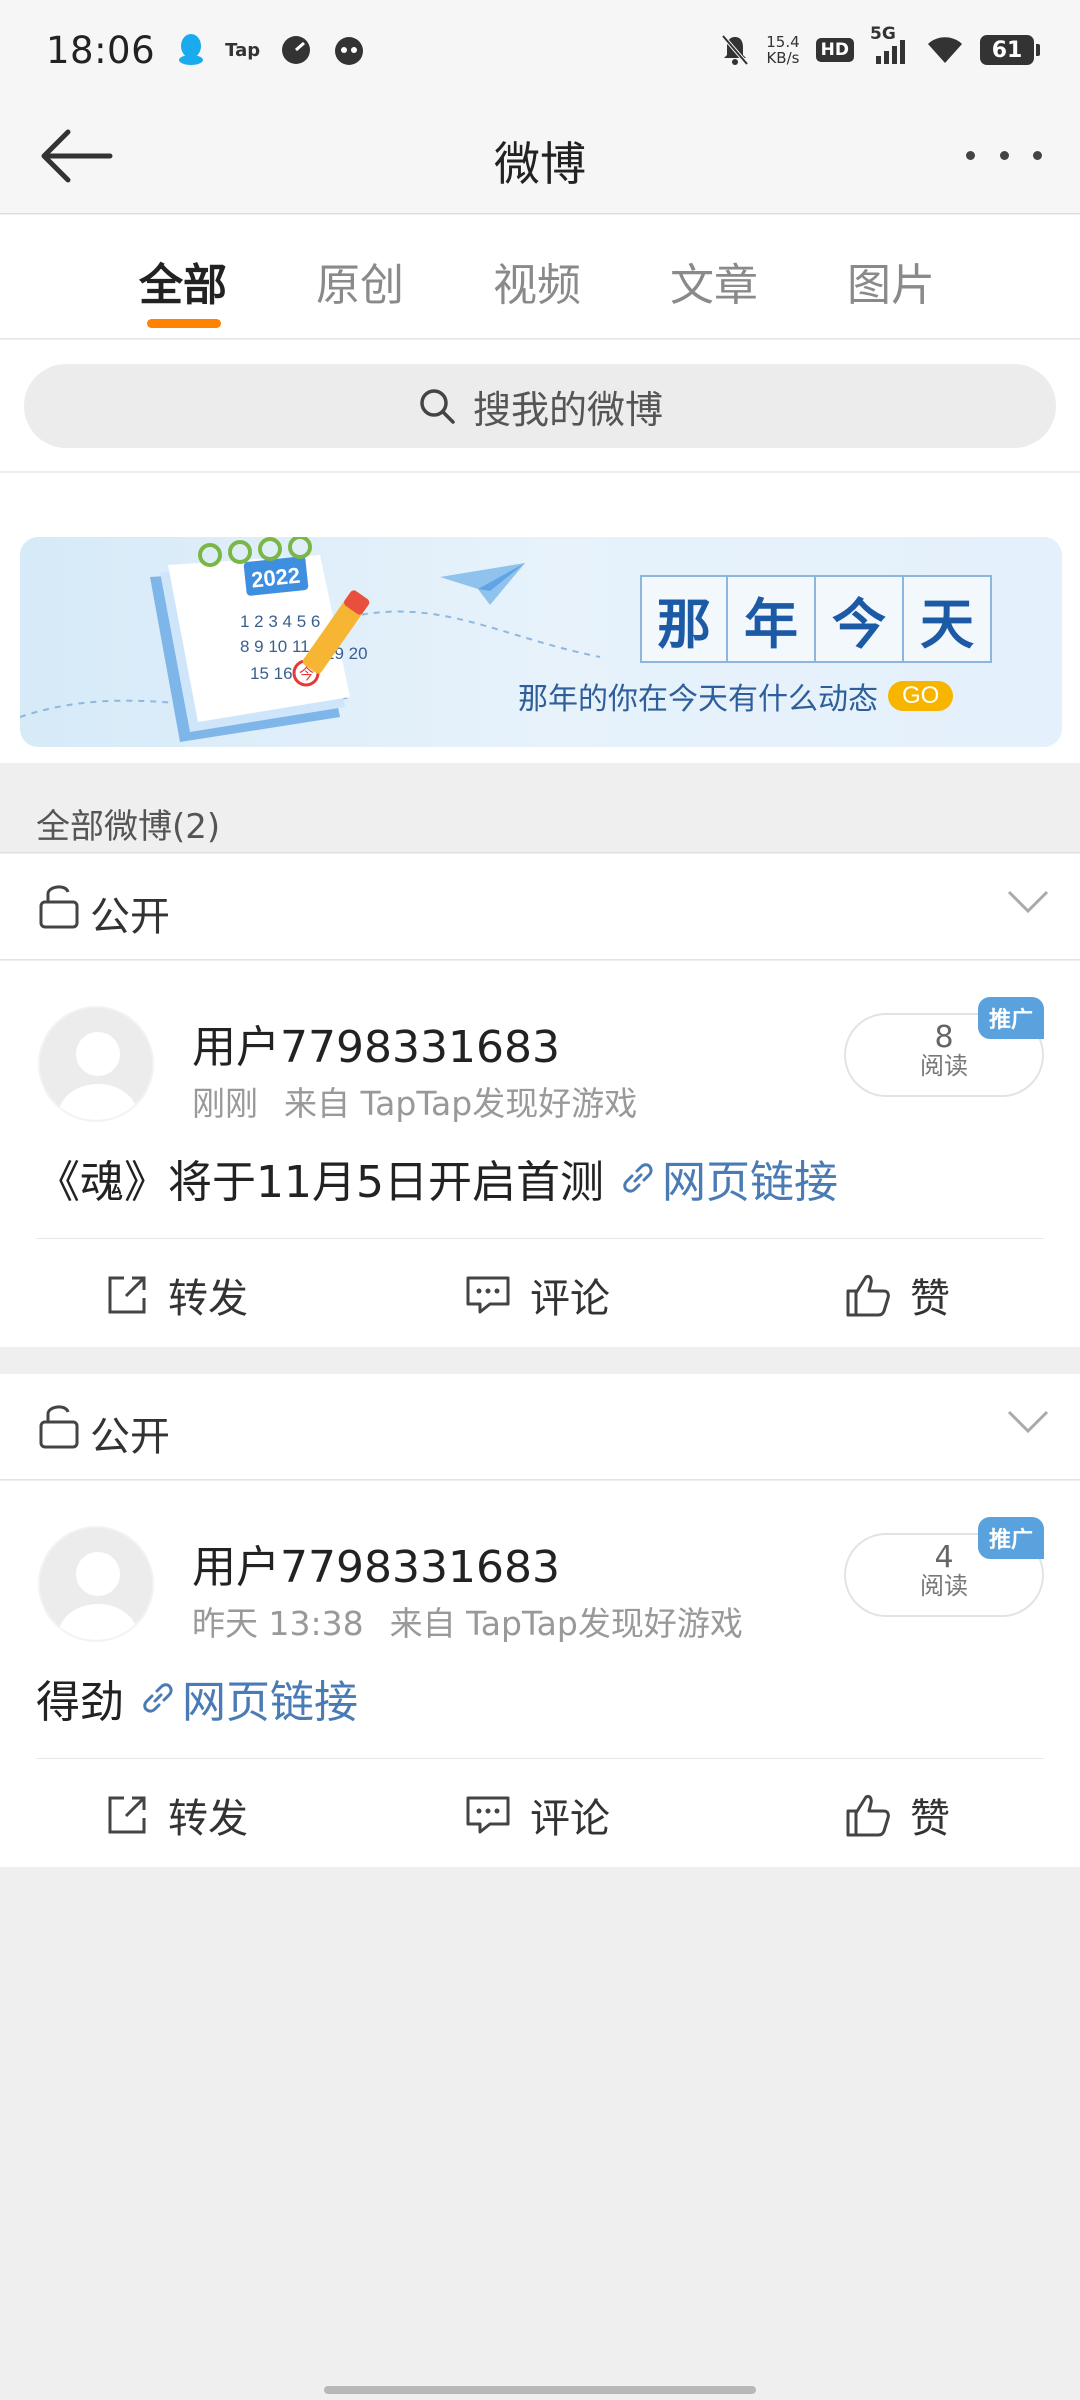  What do you see at coordinates (184, 323) in the screenshot?
I see `active-tab-indicator` at bounding box center [184, 323].